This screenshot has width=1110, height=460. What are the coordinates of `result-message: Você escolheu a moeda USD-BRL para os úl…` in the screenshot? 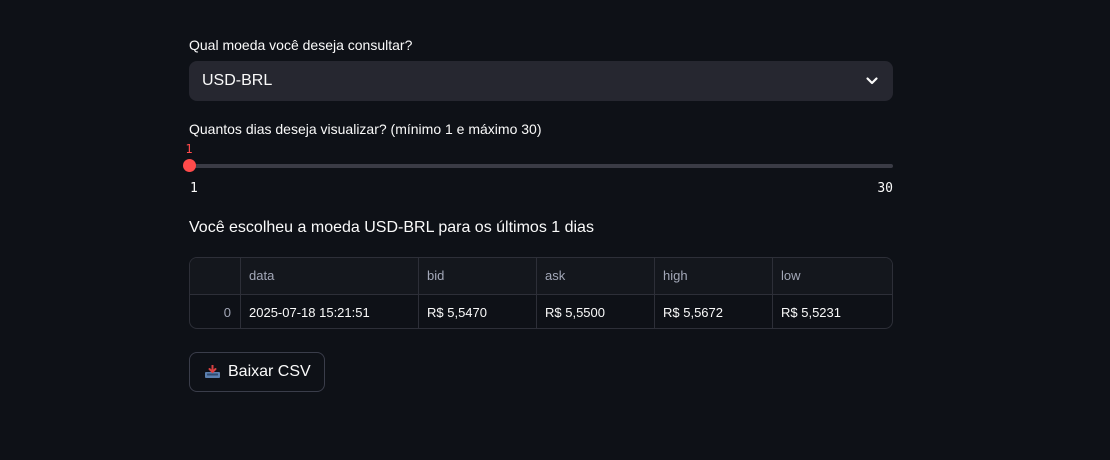 It's located at (391, 227).